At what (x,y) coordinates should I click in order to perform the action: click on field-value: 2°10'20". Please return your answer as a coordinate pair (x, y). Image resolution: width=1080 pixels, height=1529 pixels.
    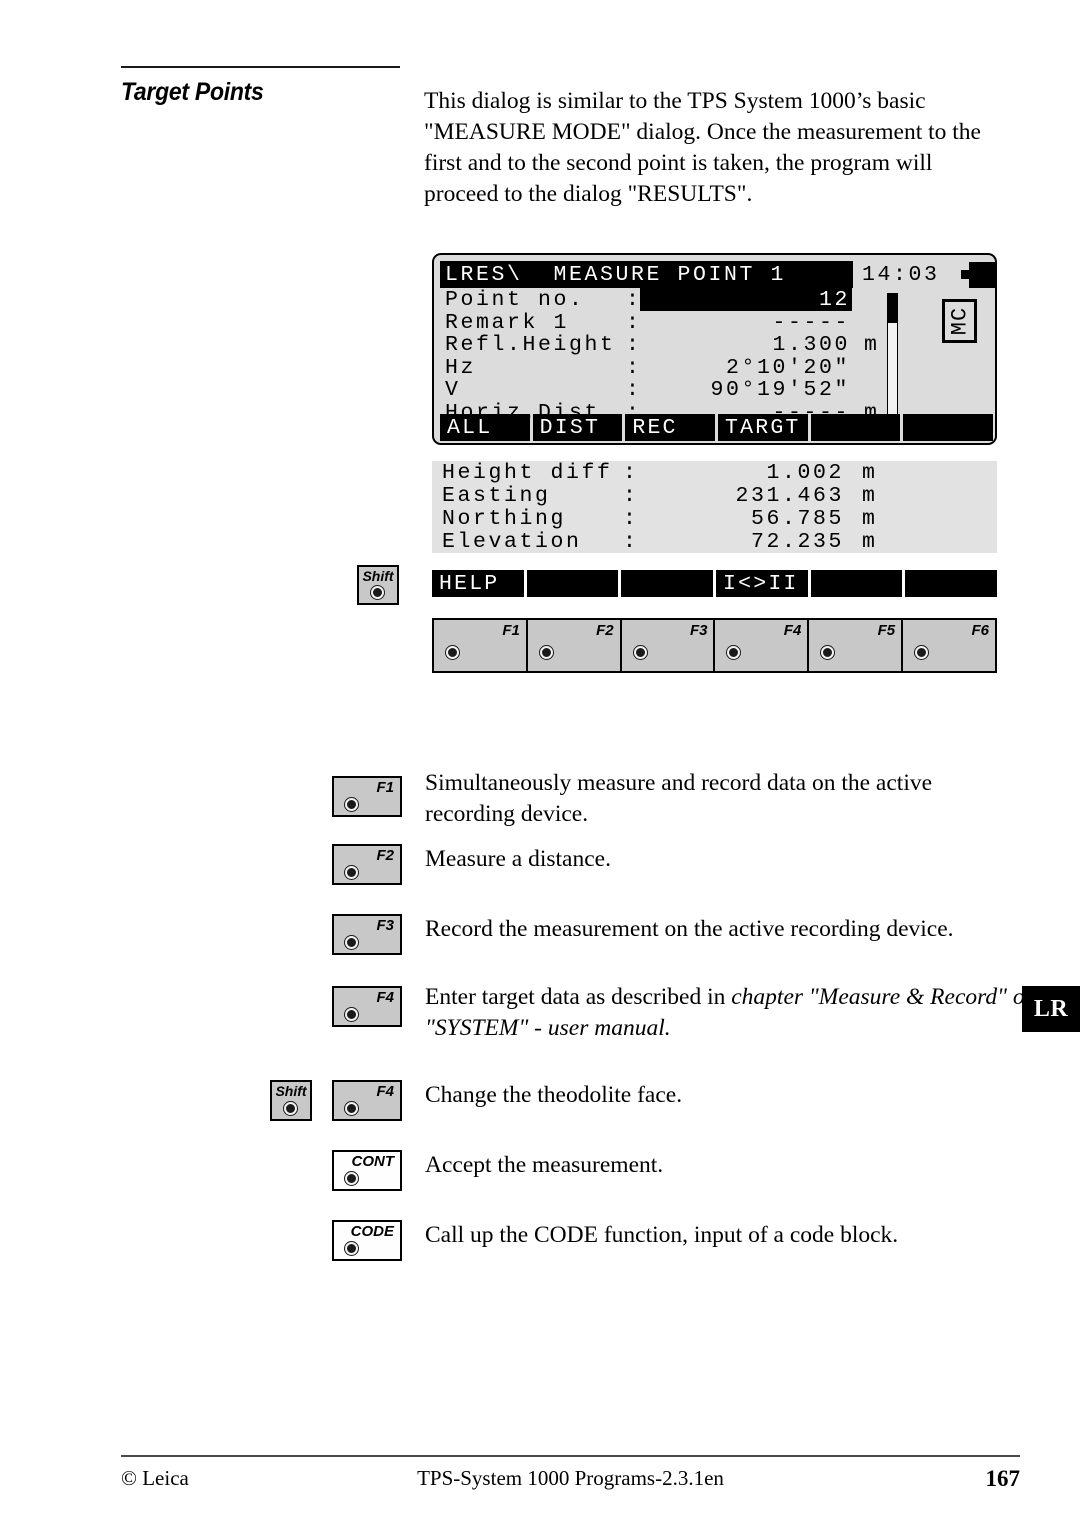
    Looking at the image, I should click on (745, 368).